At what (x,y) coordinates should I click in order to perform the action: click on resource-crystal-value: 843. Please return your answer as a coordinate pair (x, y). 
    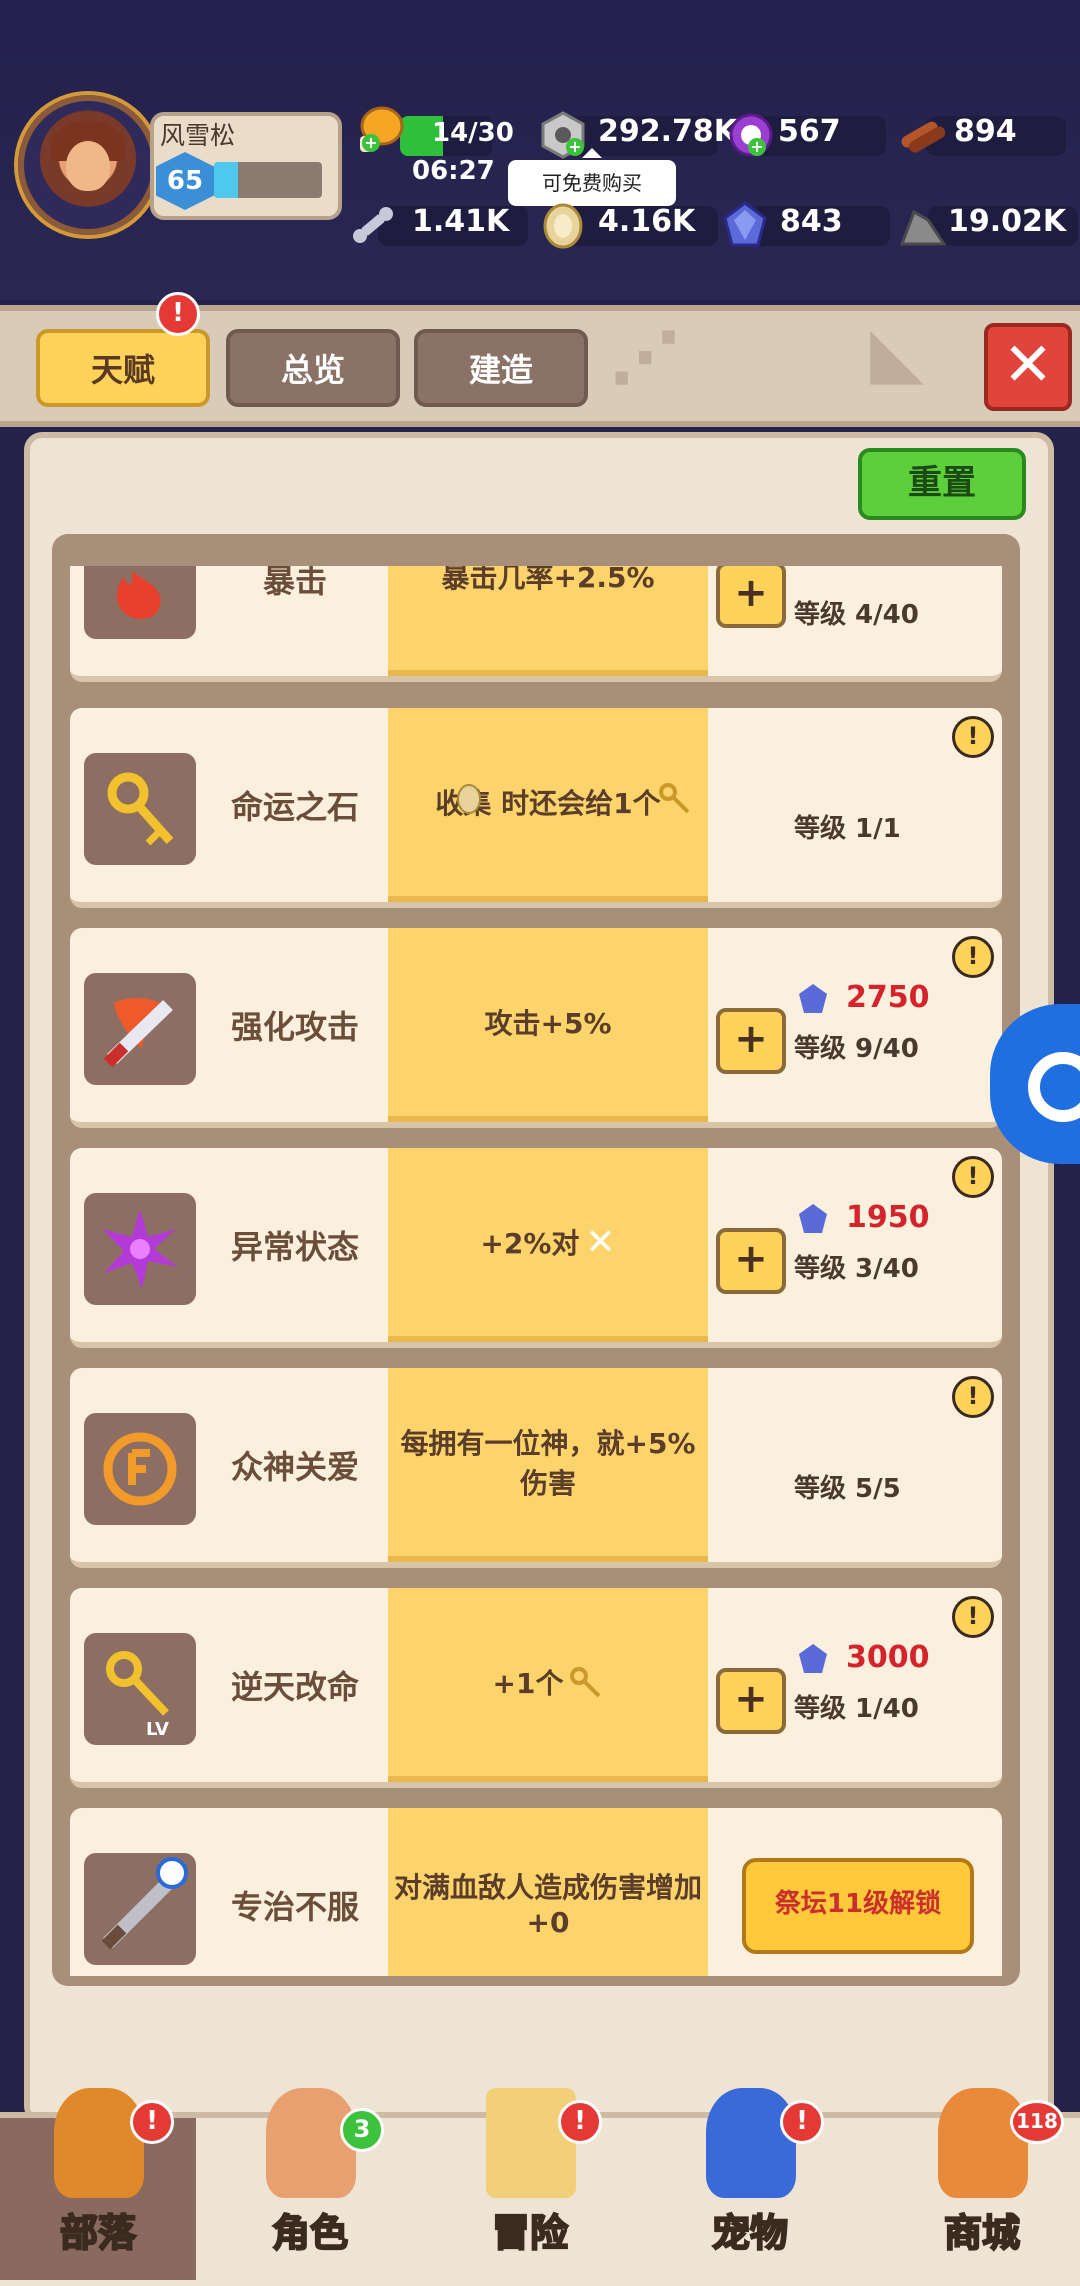
    Looking at the image, I should click on (811, 221).